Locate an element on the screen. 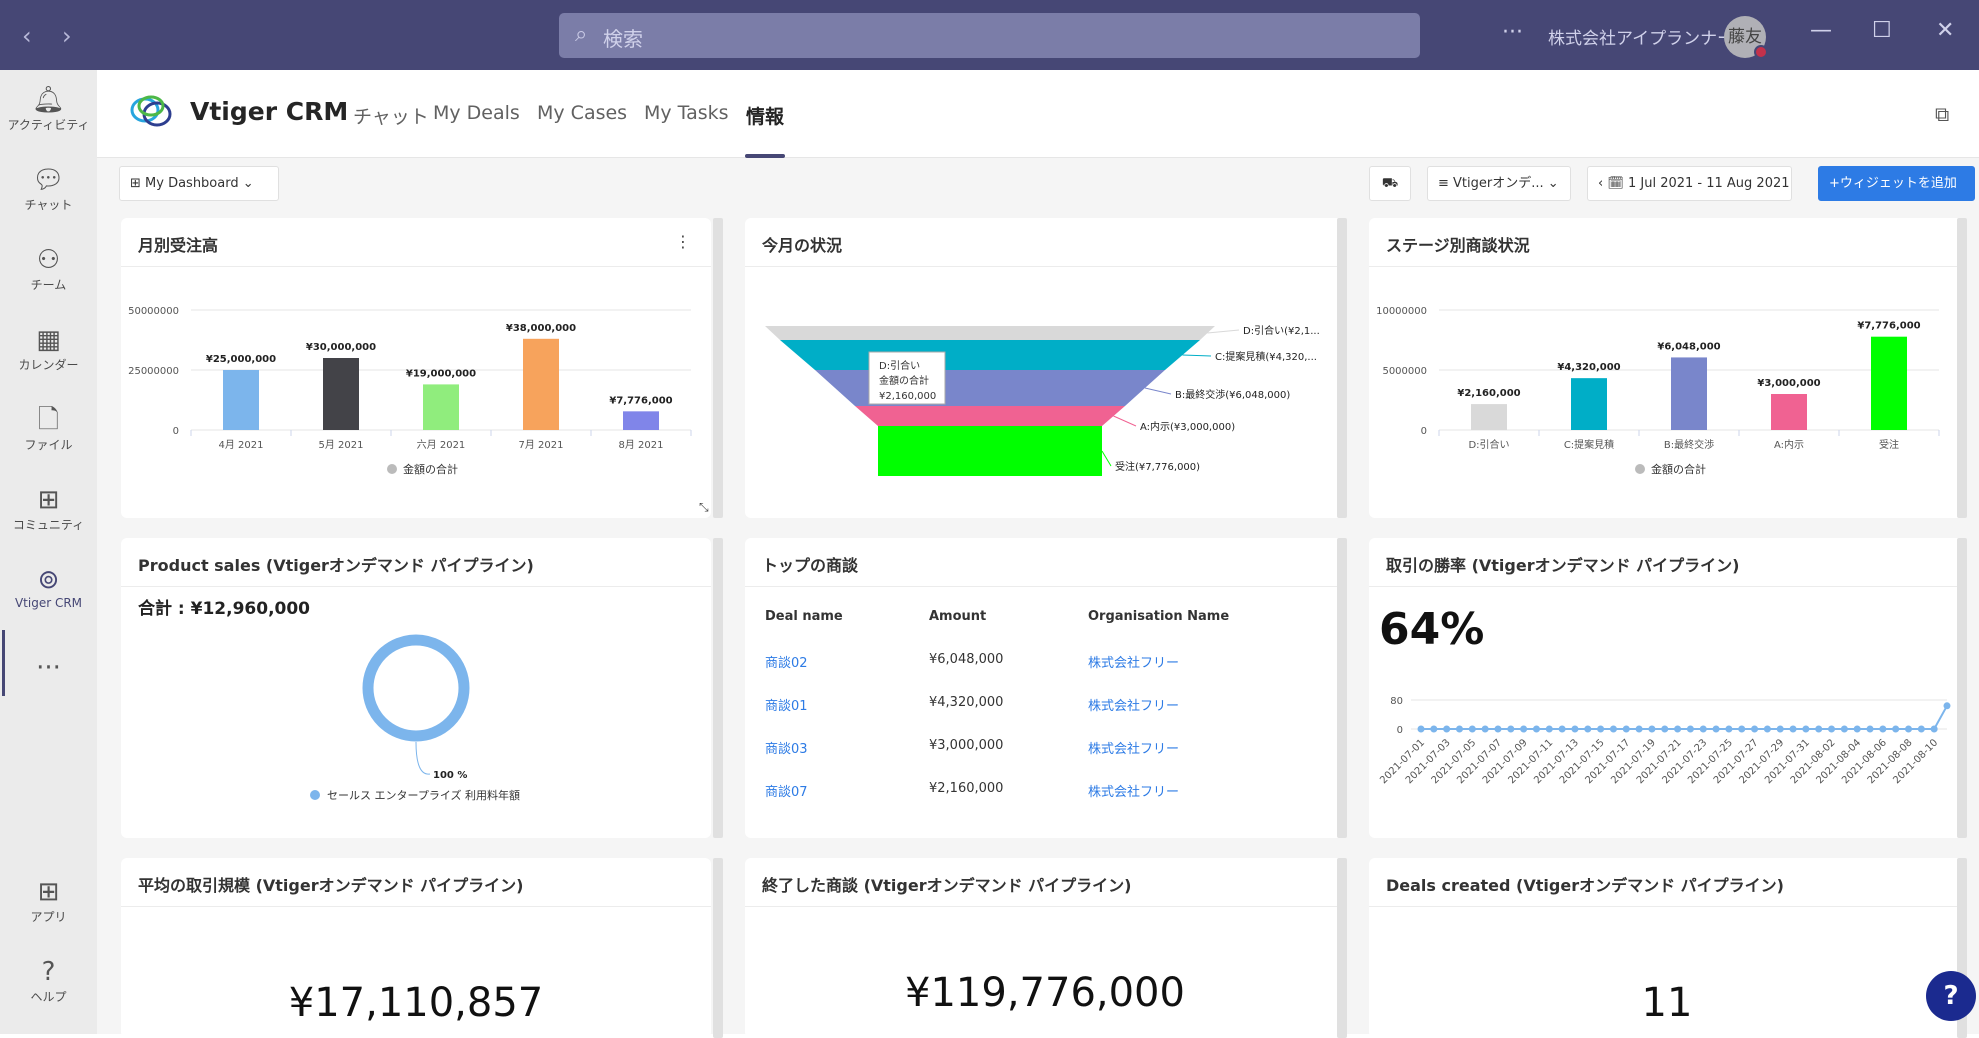 Image resolution: width=1979 pixels, height=1038 pixels. avatar-initials: 藤友 is located at coordinates (1745, 37).